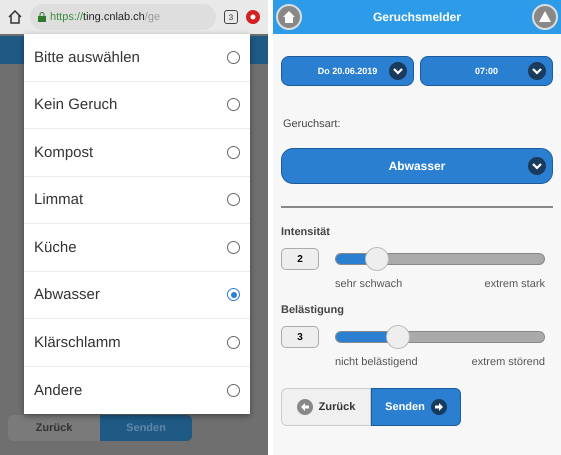  I want to click on value-field: 2, so click(300, 259).